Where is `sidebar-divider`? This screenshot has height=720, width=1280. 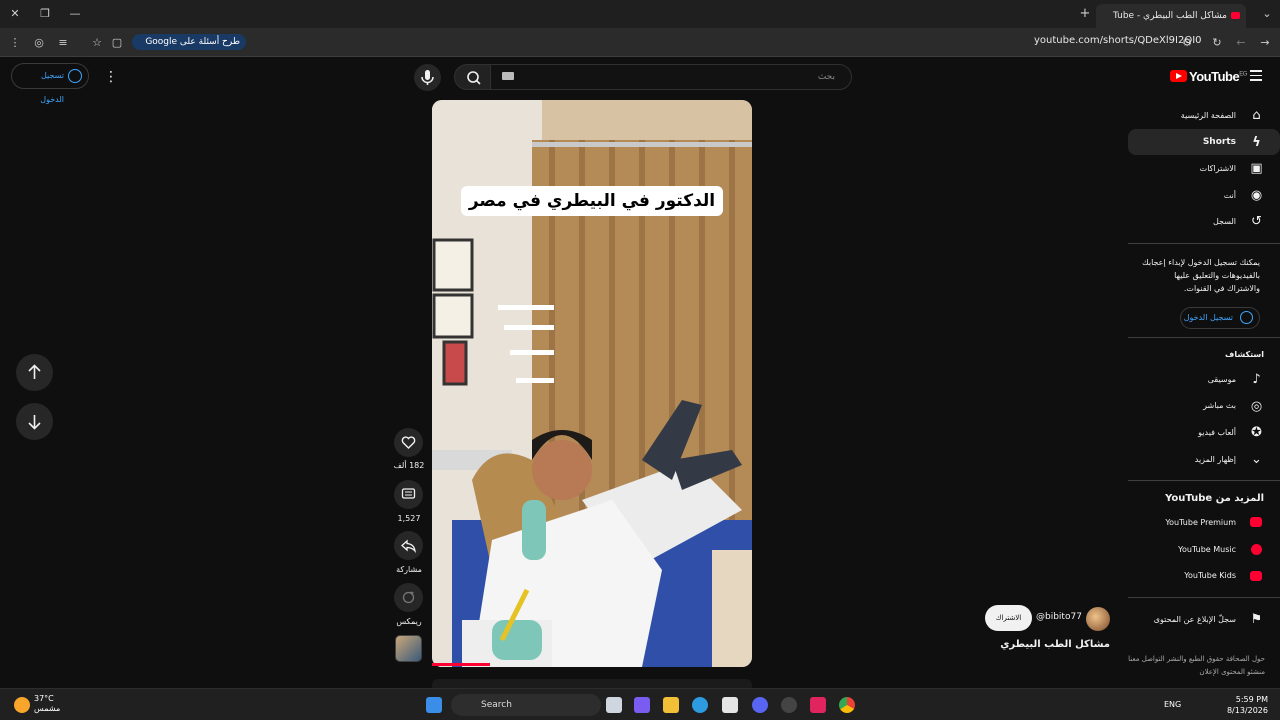 sidebar-divider is located at coordinates (1204, 337).